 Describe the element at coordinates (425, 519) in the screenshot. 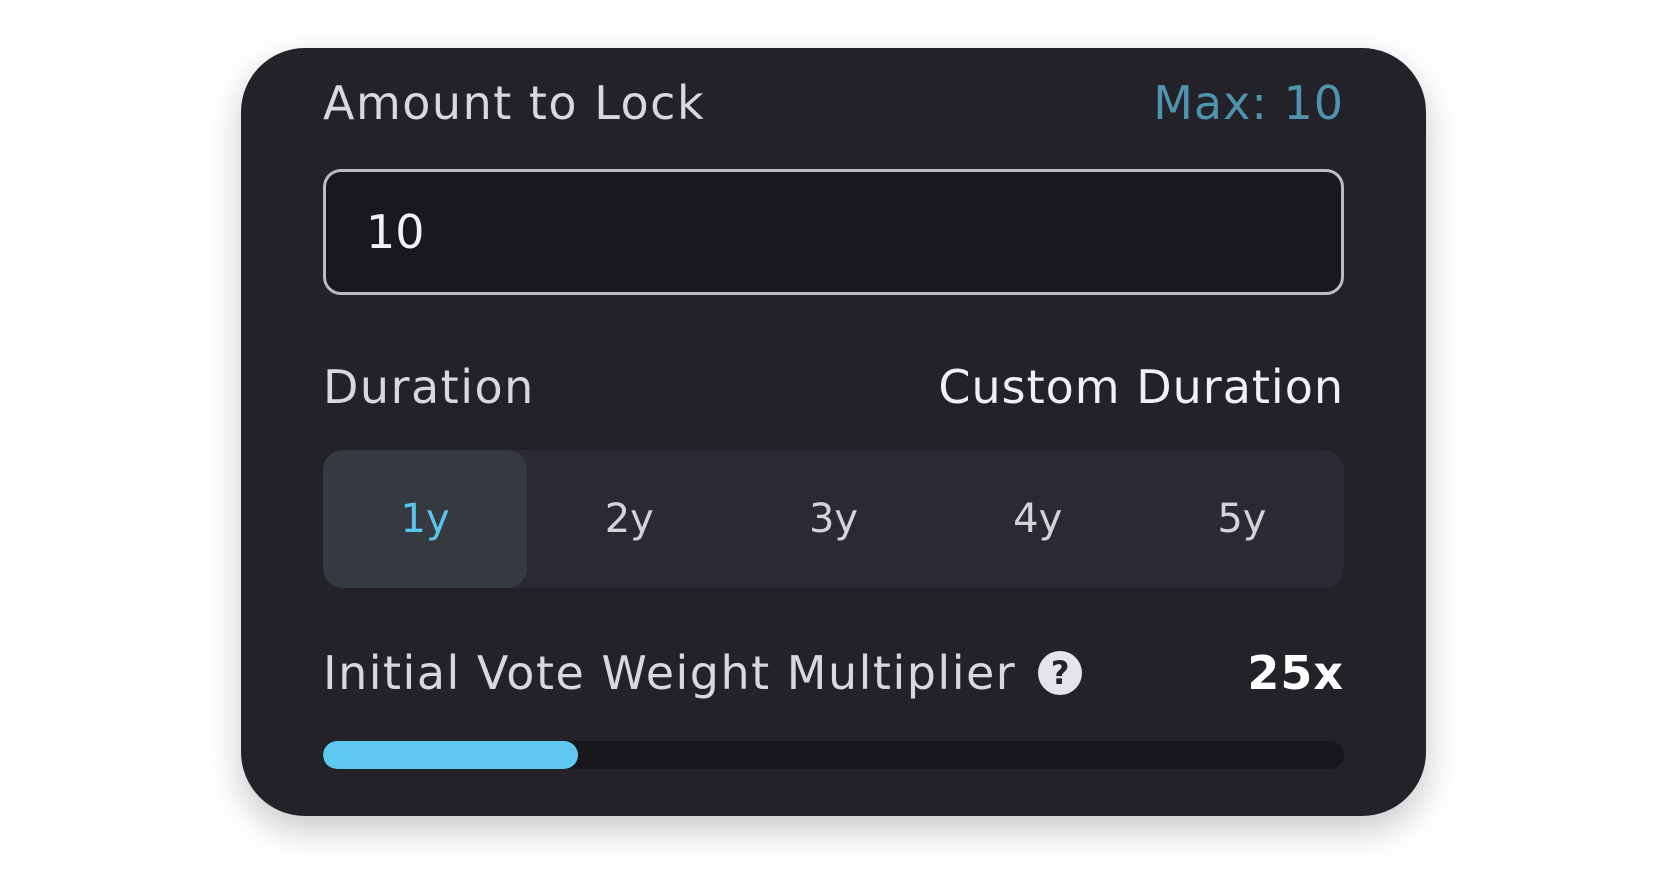

I see `duration-option-1y: 1y` at that location.